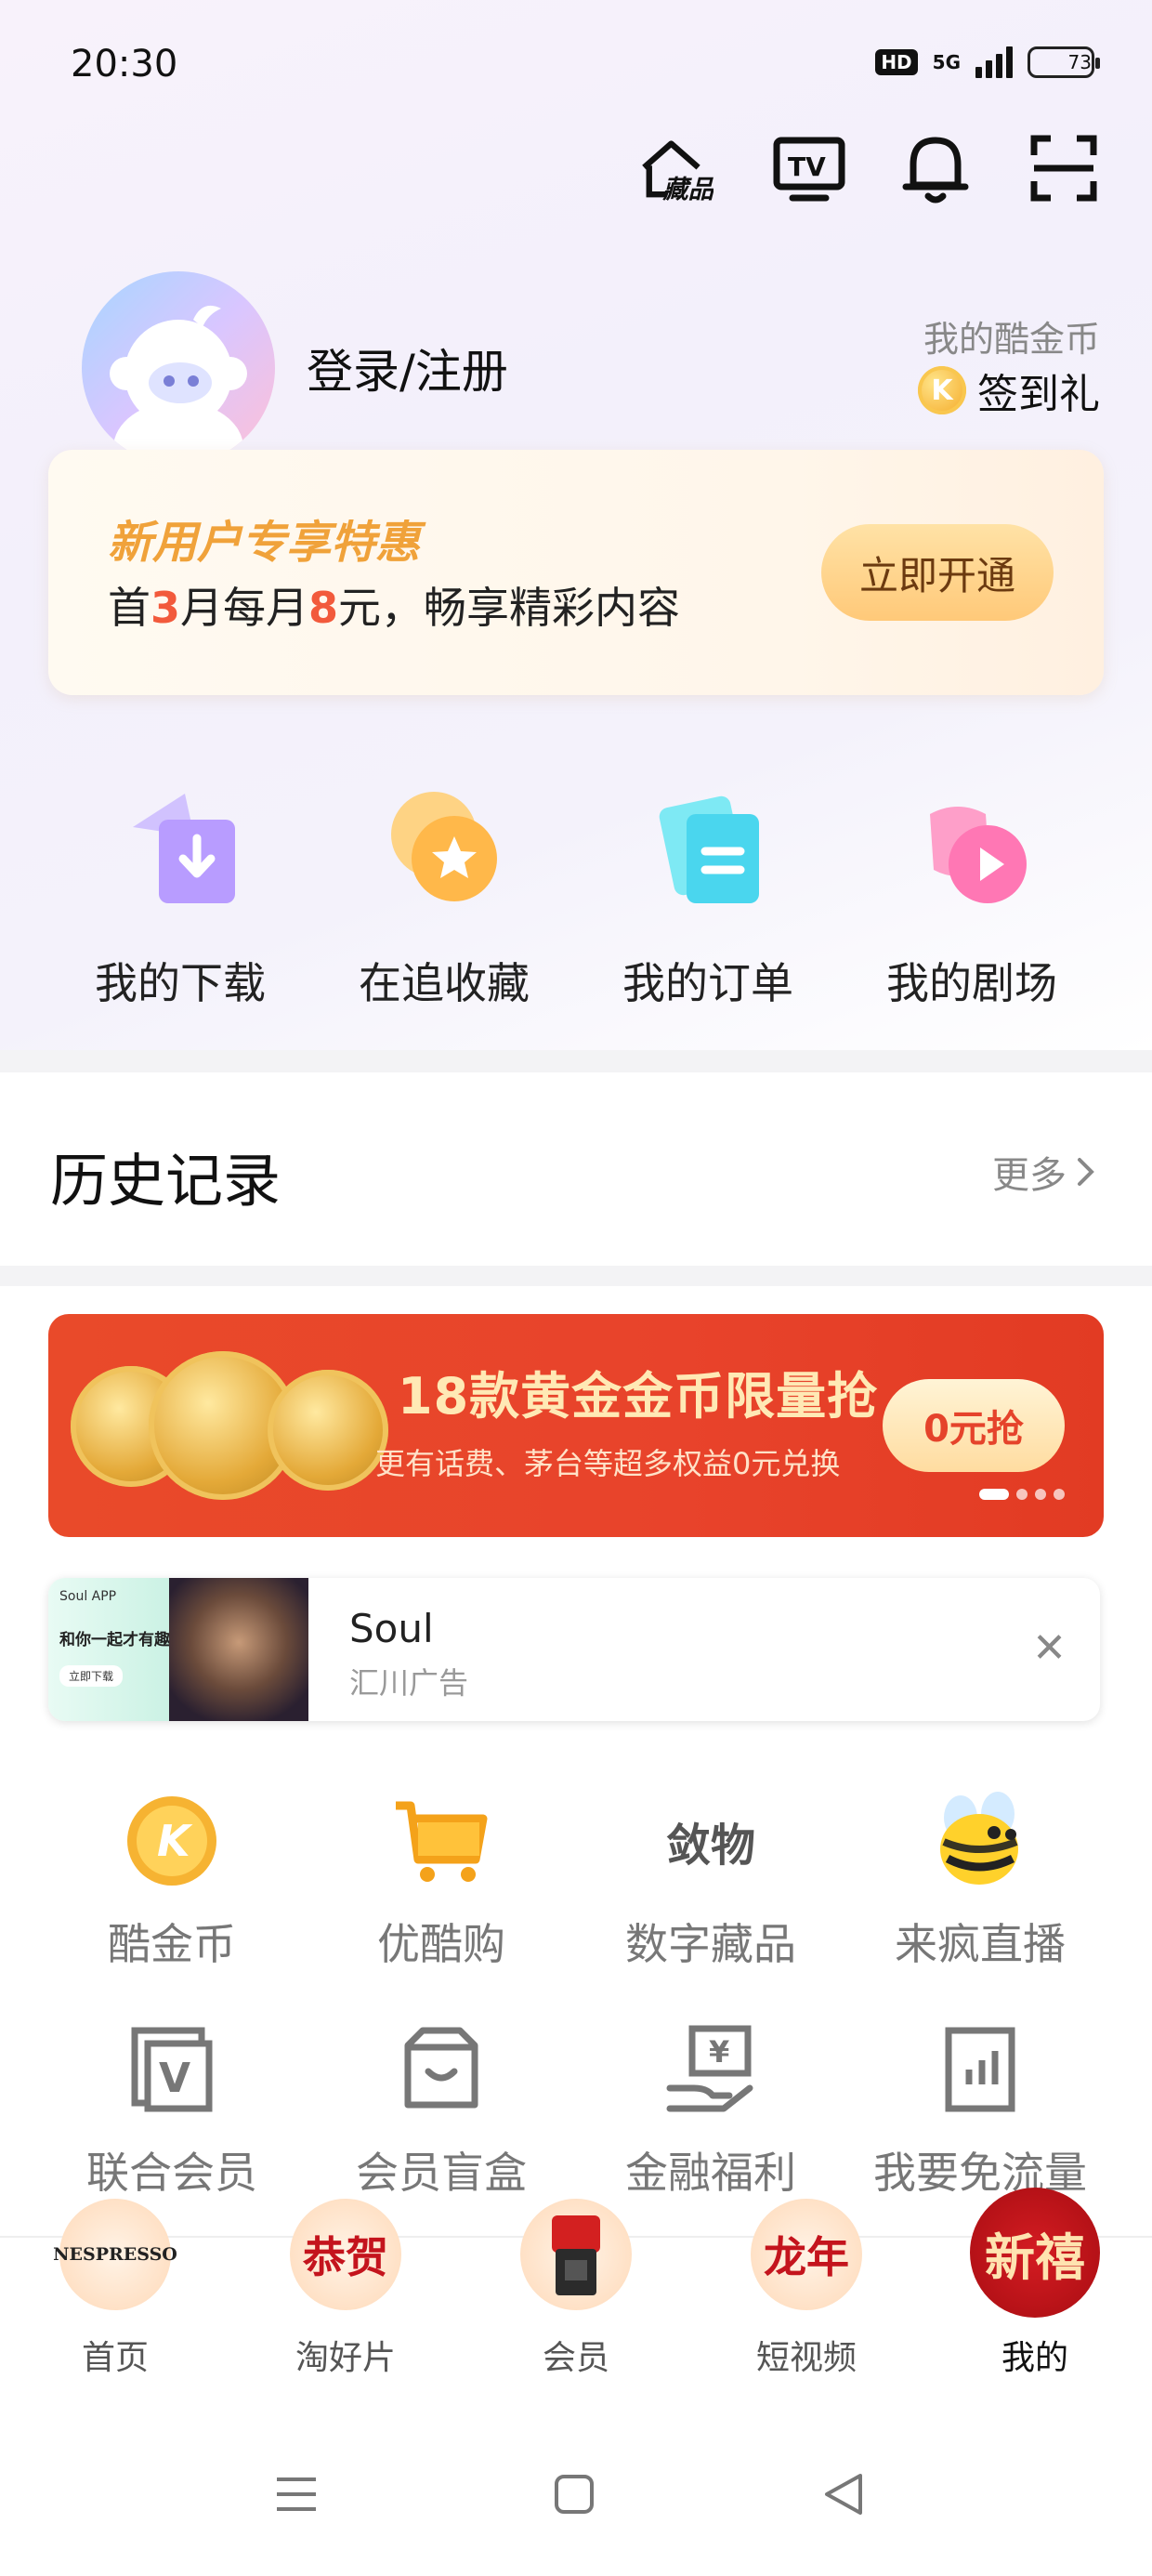 The image size is (1152, 2576). I want to click on signal-icon, so click(994, 62).